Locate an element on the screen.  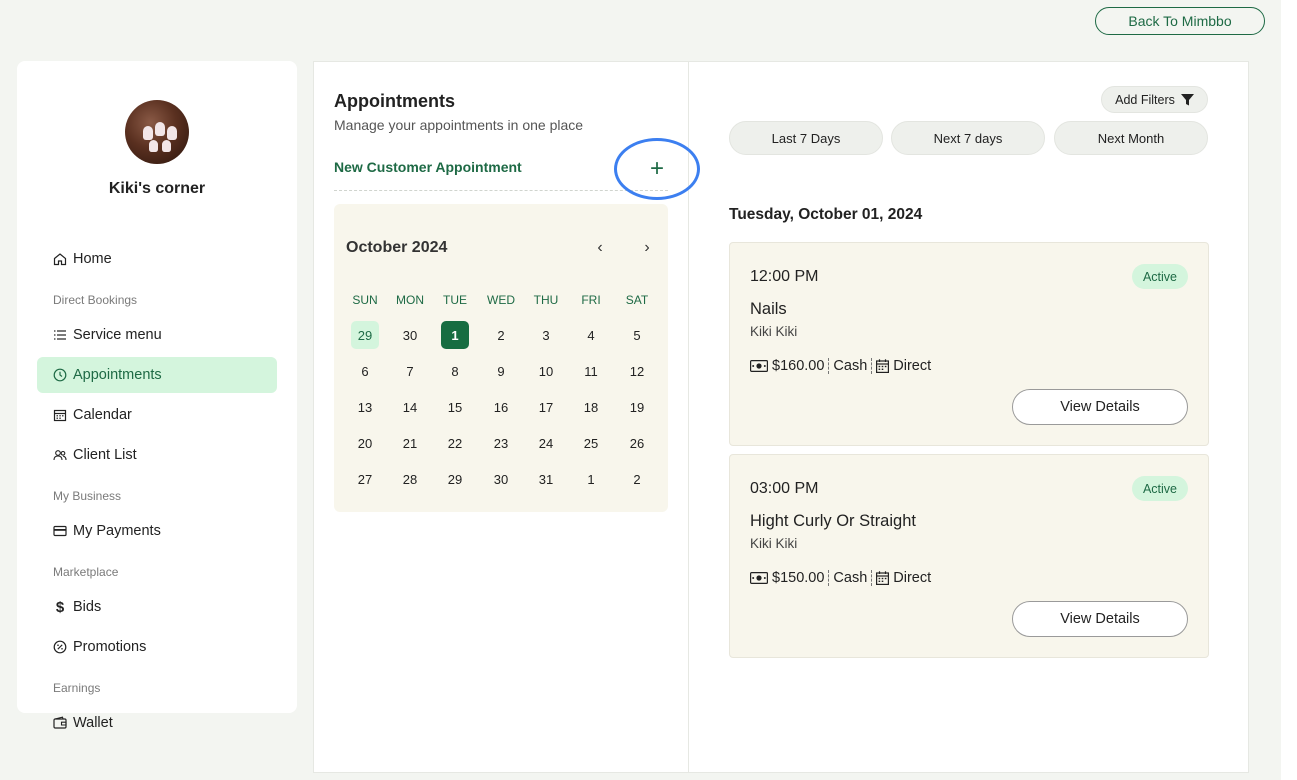
sidebar-item-label: Service menu is located at coordinates (117, 335).